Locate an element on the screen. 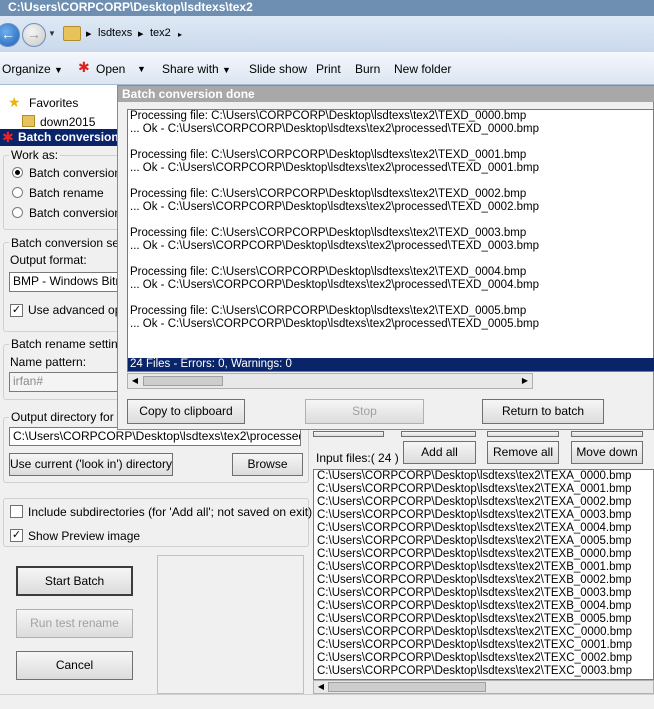  log-scrollbar: ◀ ▶ is located at coordinates (330, 381).